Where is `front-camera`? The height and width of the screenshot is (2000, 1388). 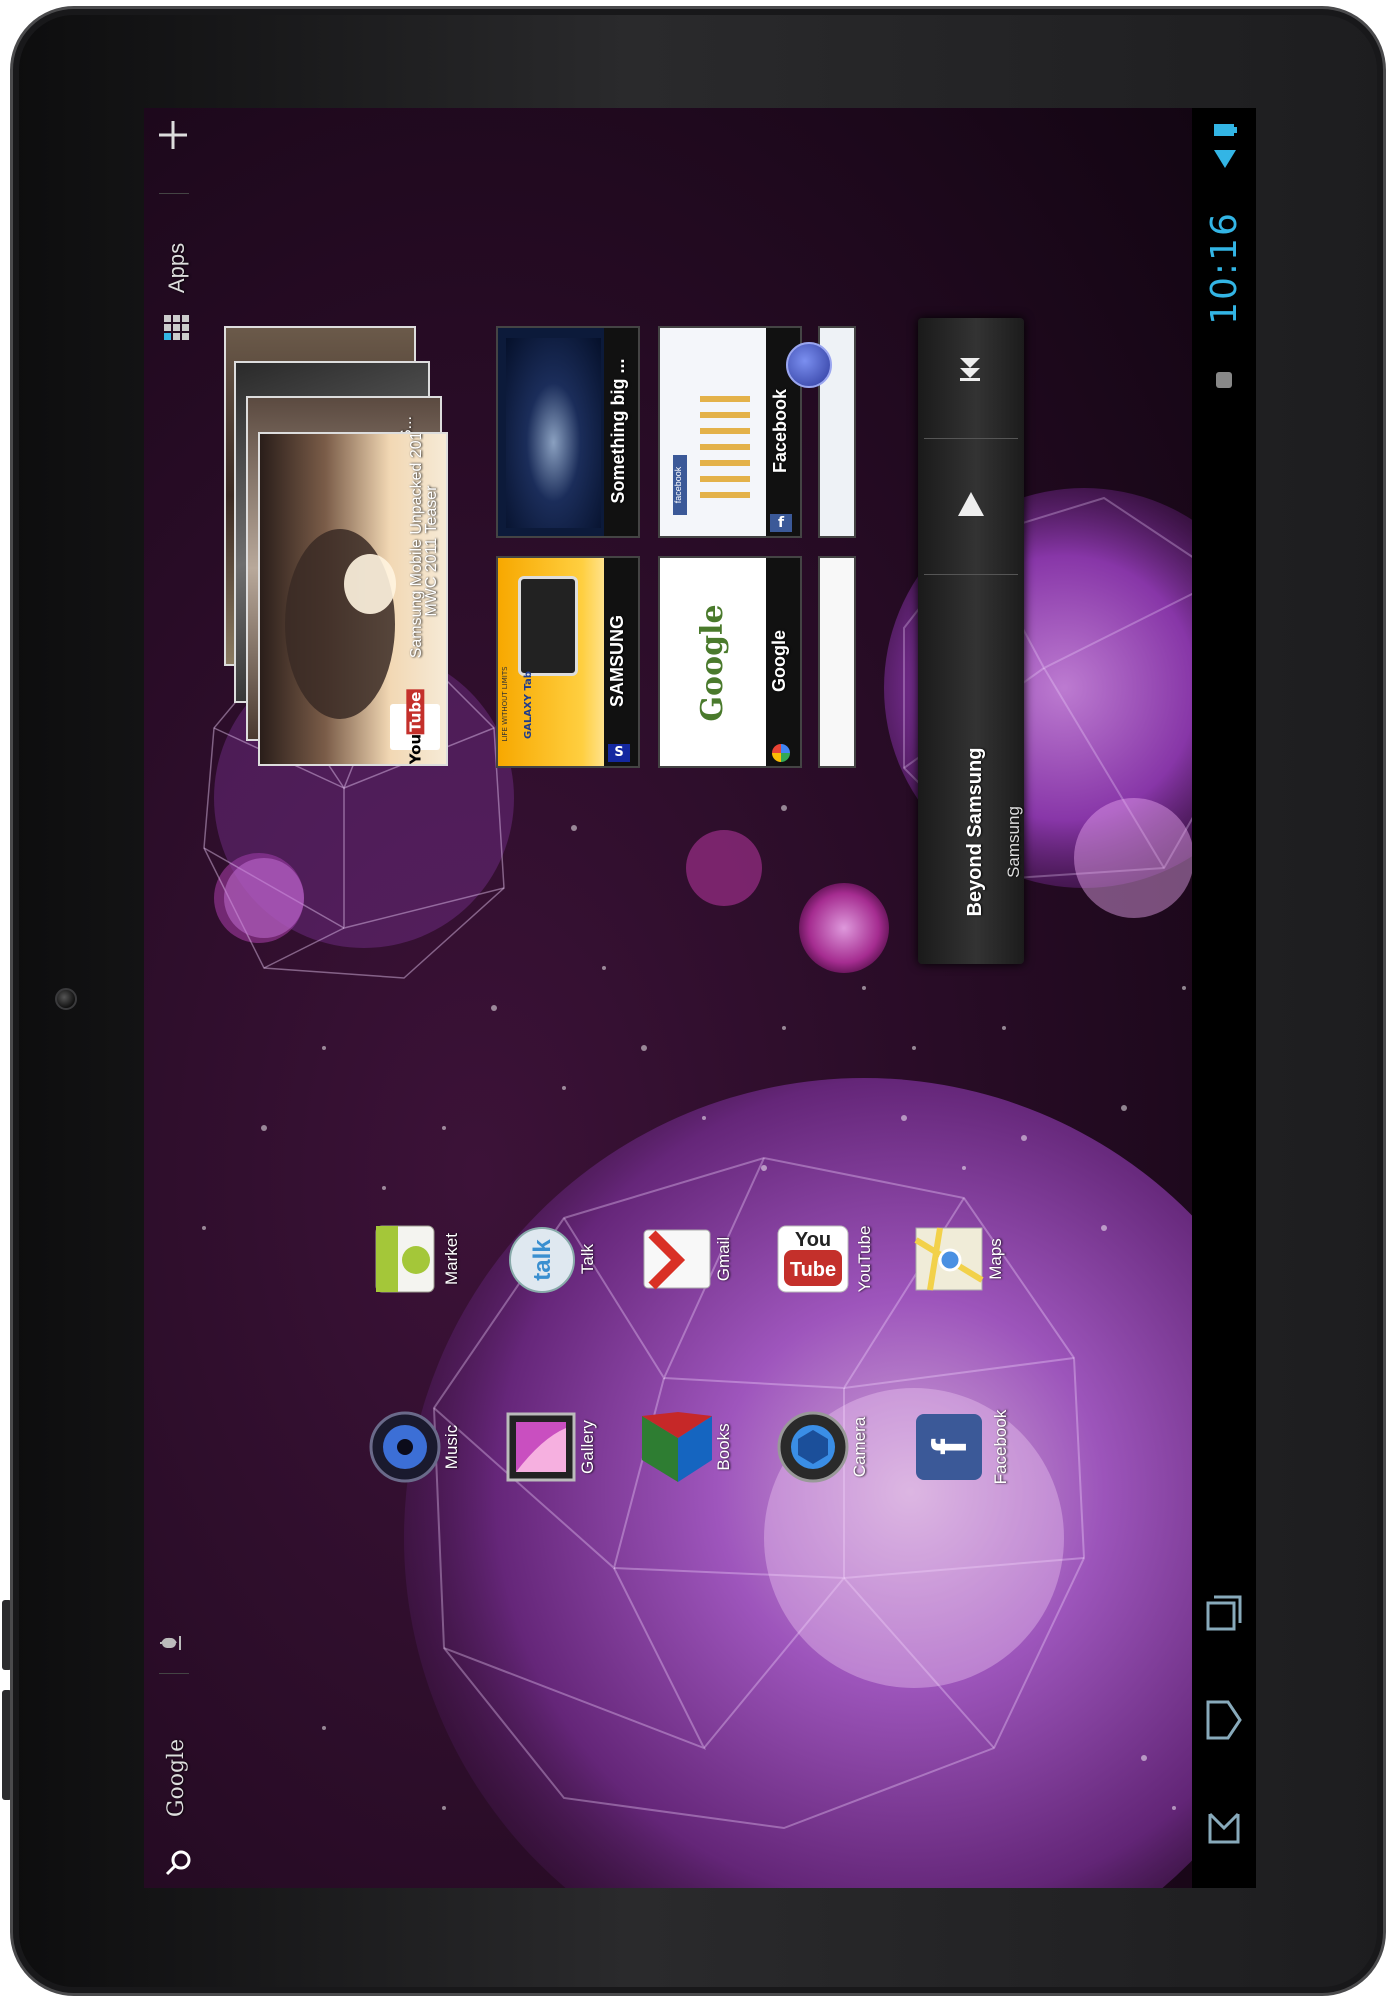 front-camera is located at coordinates (66, 999).